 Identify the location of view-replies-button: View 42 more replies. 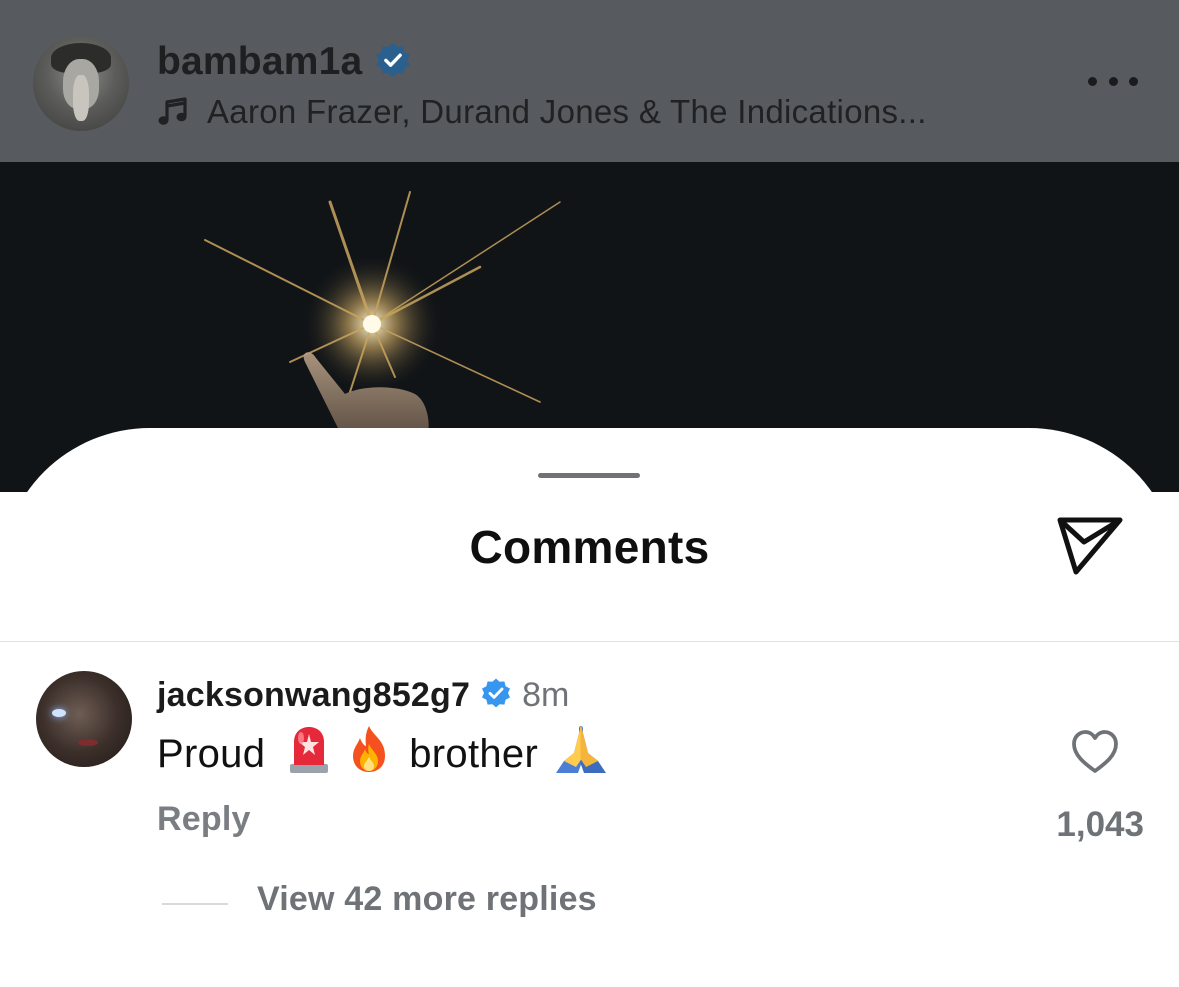
(427, 899).